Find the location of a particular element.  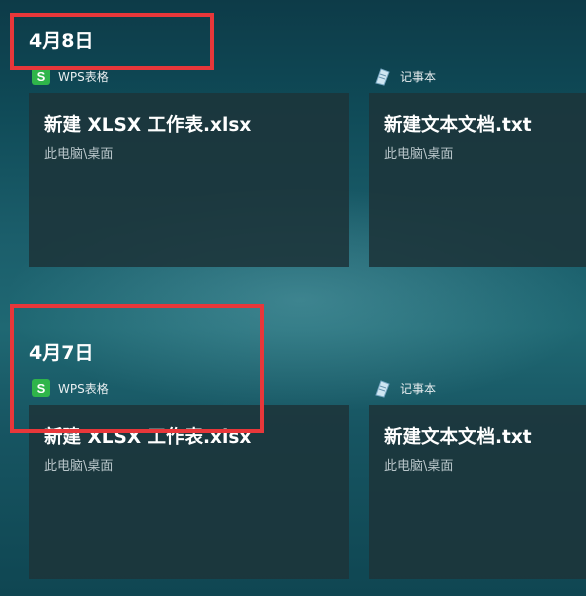

app-name: WPS表格 is located at coordinates (83, 76).